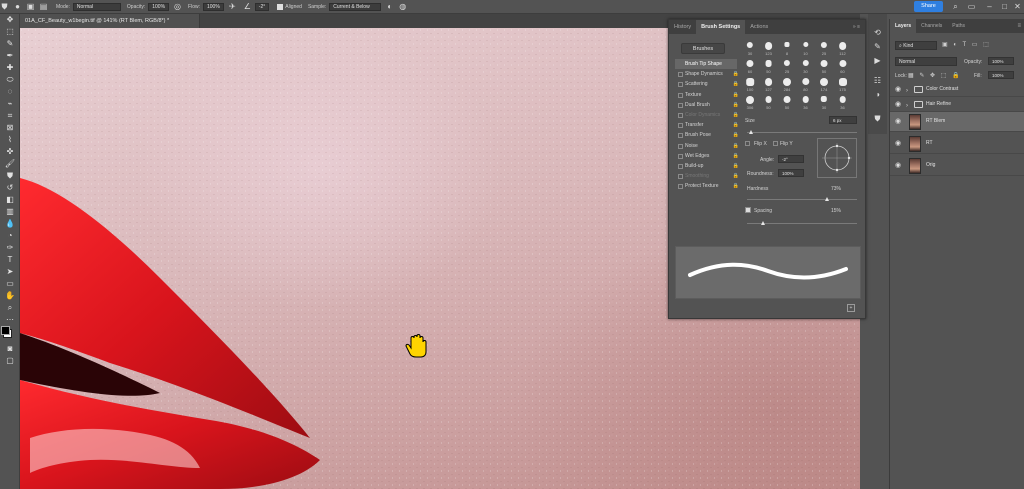 The image size is (1024, 489). I want to click on opacity-field: 100%, so click(159, 6).